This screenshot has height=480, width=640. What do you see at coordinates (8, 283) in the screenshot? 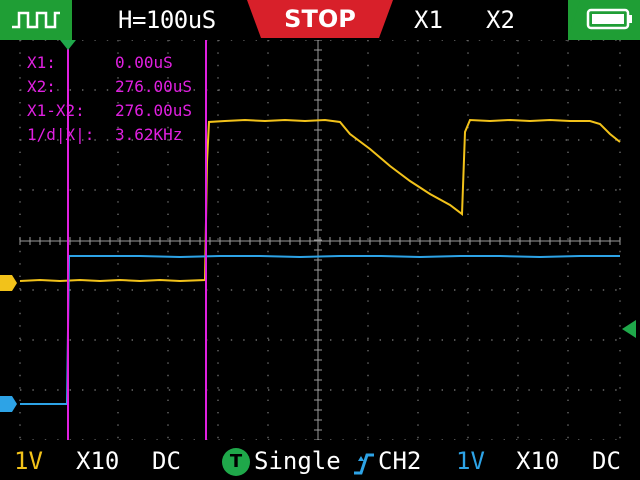
I see `ch1-level-marker` at bounding box center [8, 283].